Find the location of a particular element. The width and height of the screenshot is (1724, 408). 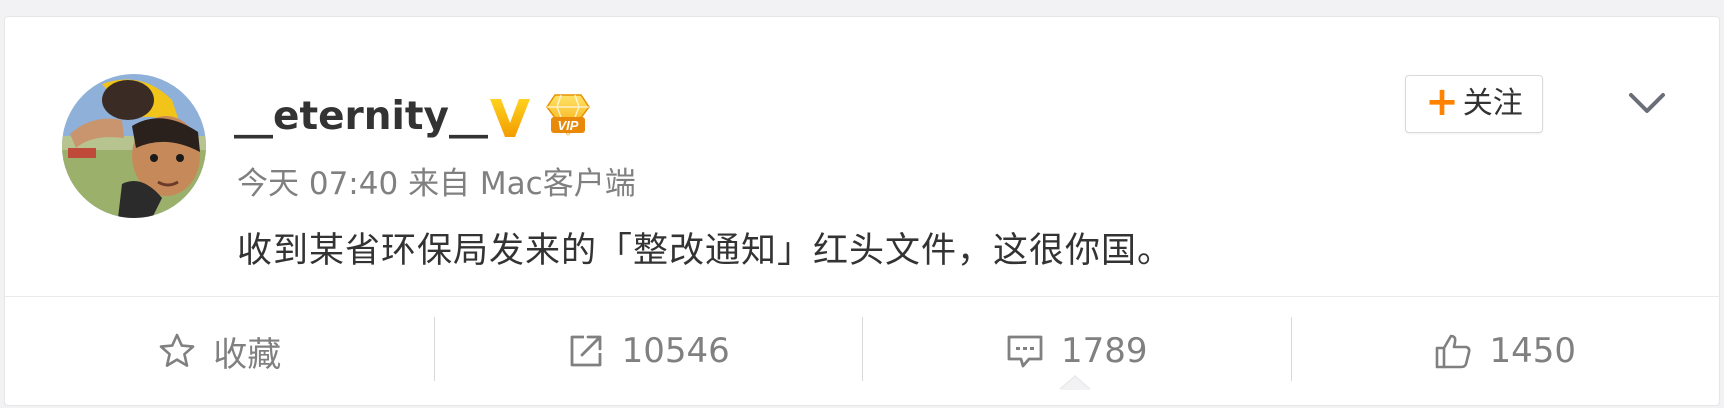

comment-bubble-icon is located at coordinates (1025, 351).